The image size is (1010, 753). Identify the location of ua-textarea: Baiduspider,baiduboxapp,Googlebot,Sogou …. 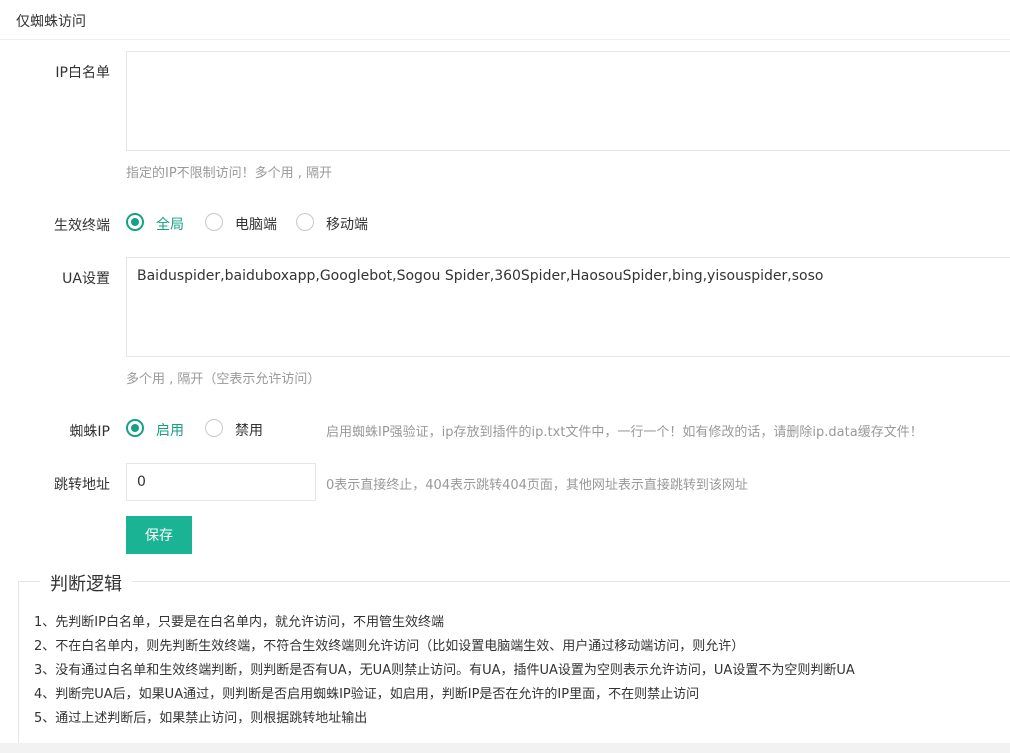
(568, 307).